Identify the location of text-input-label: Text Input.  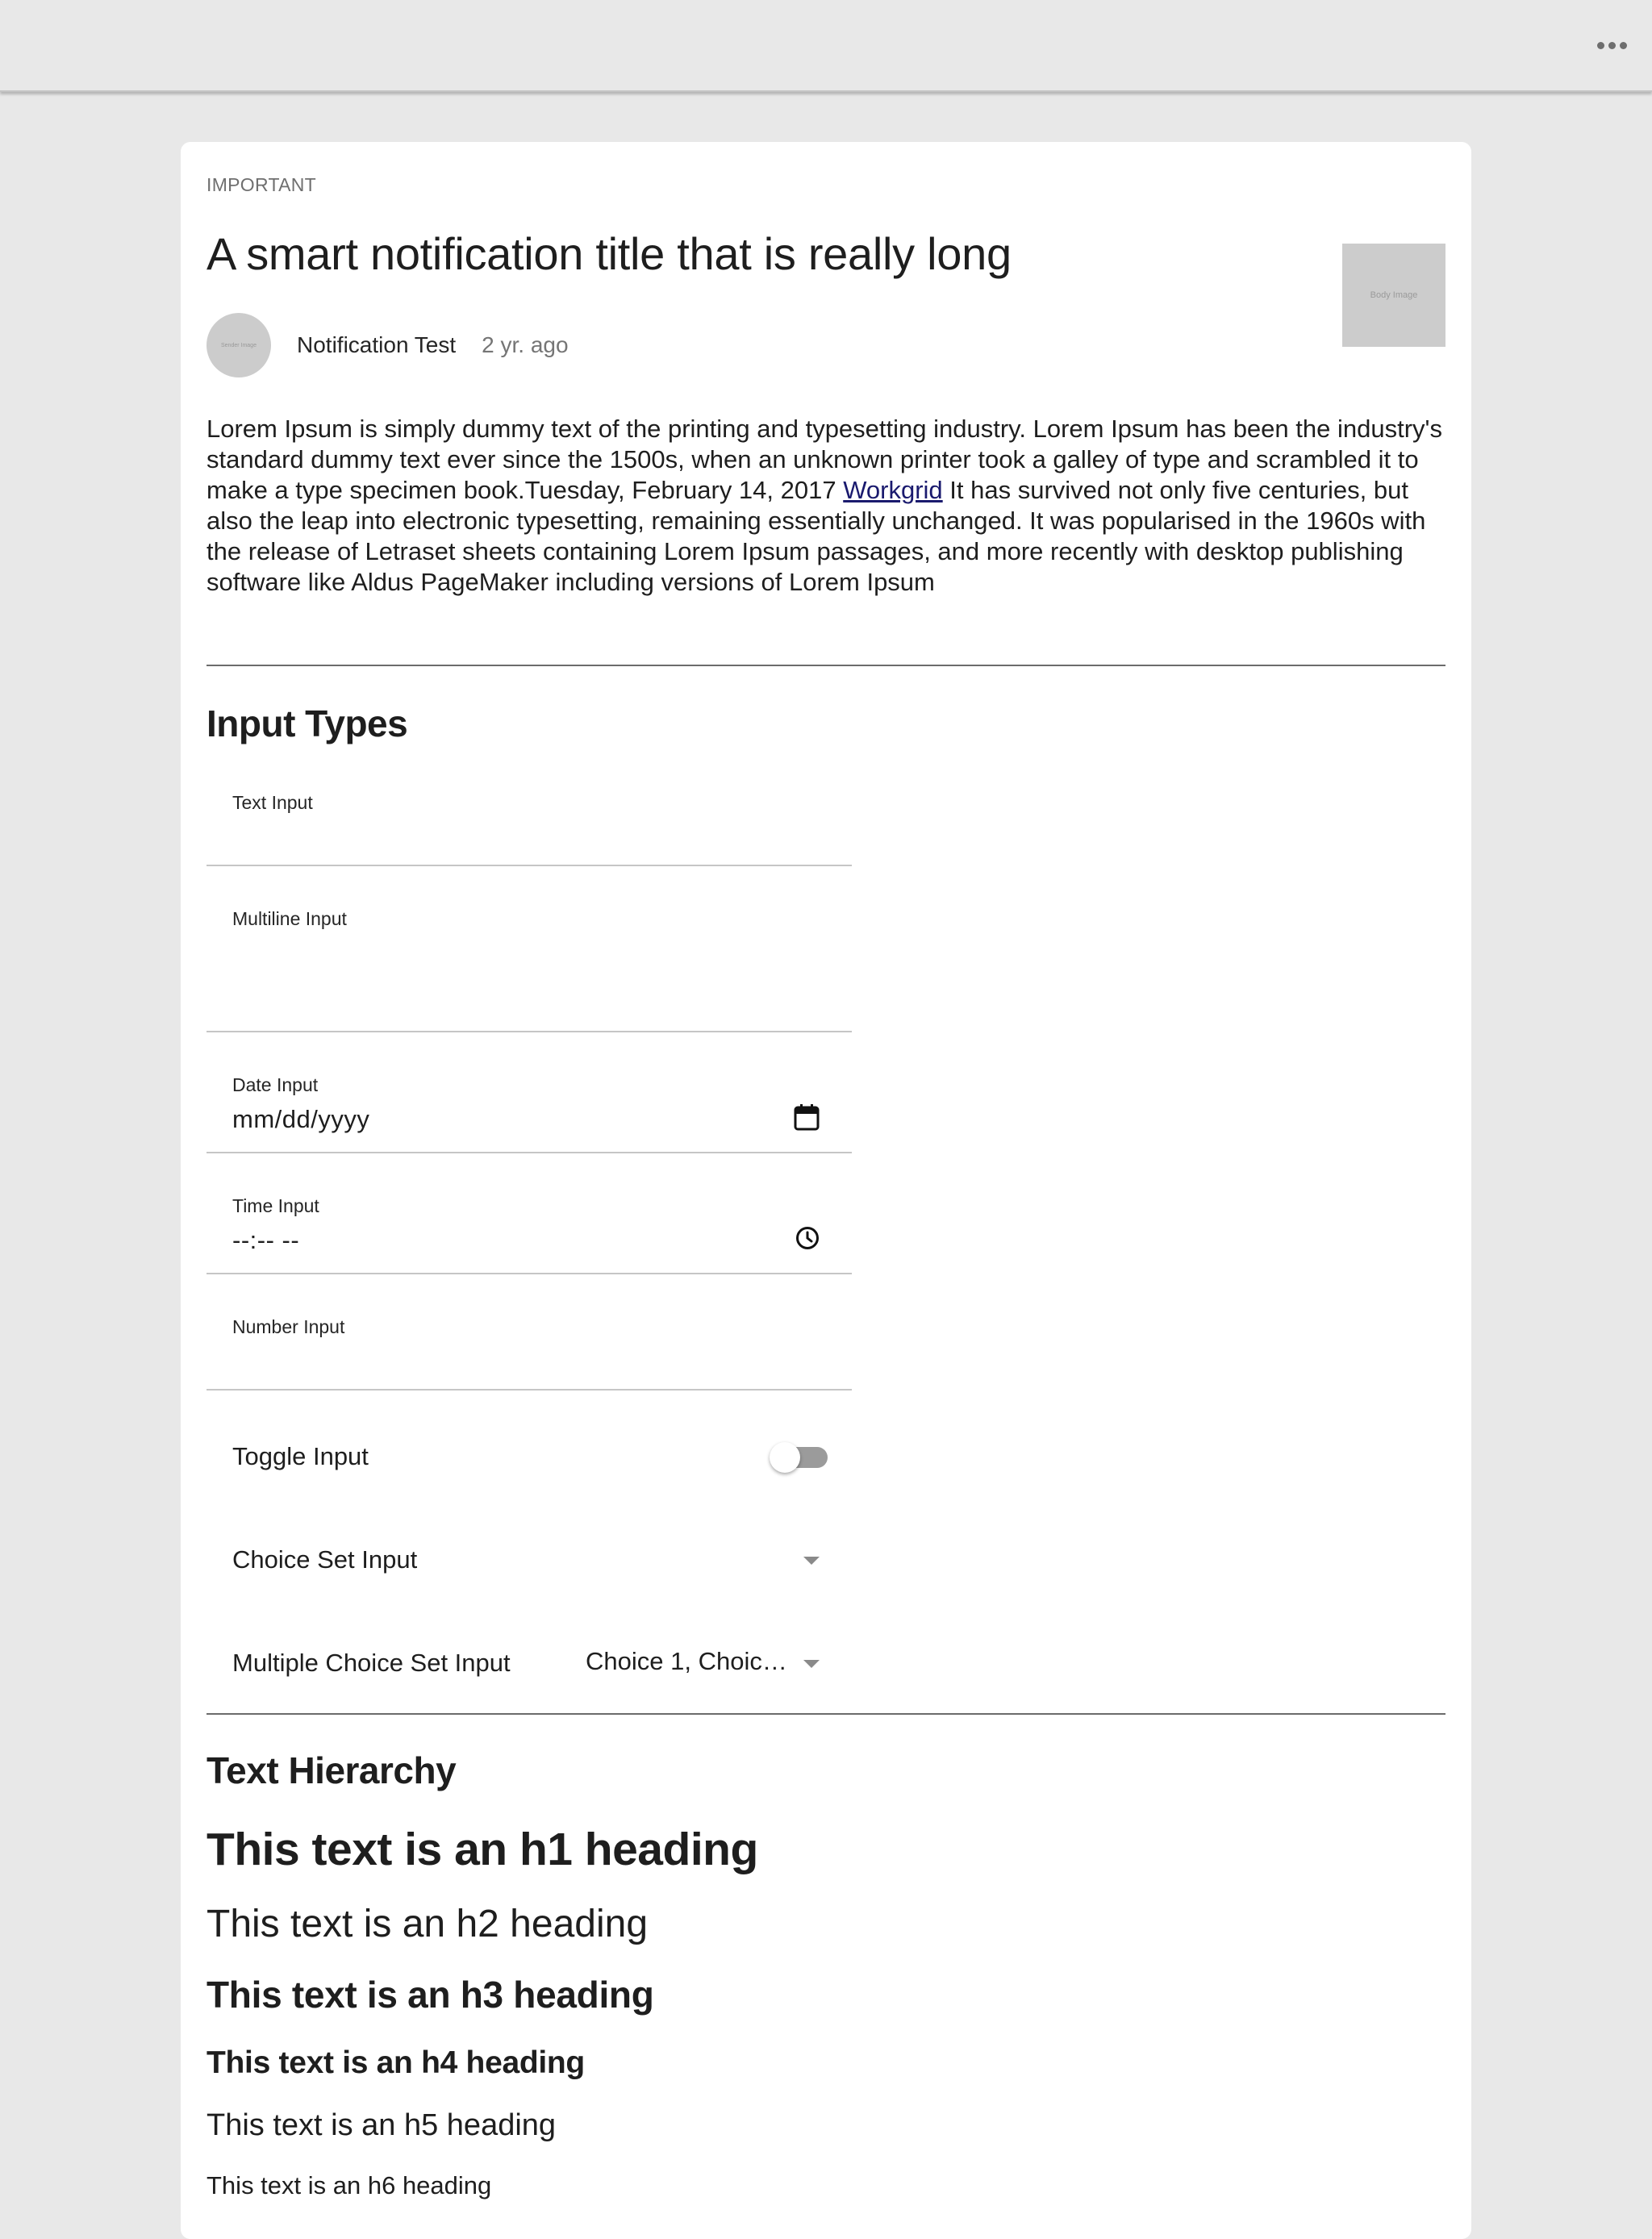
(272, 802).